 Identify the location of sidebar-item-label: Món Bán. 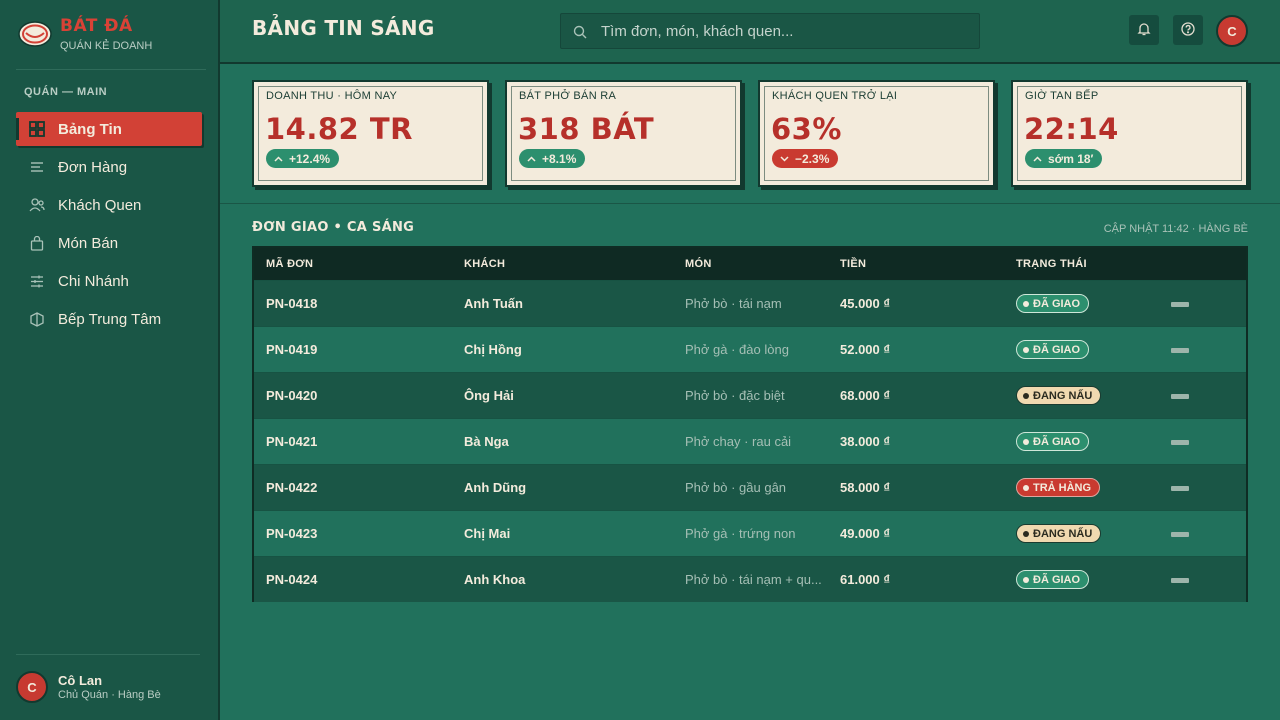
(88, 243).